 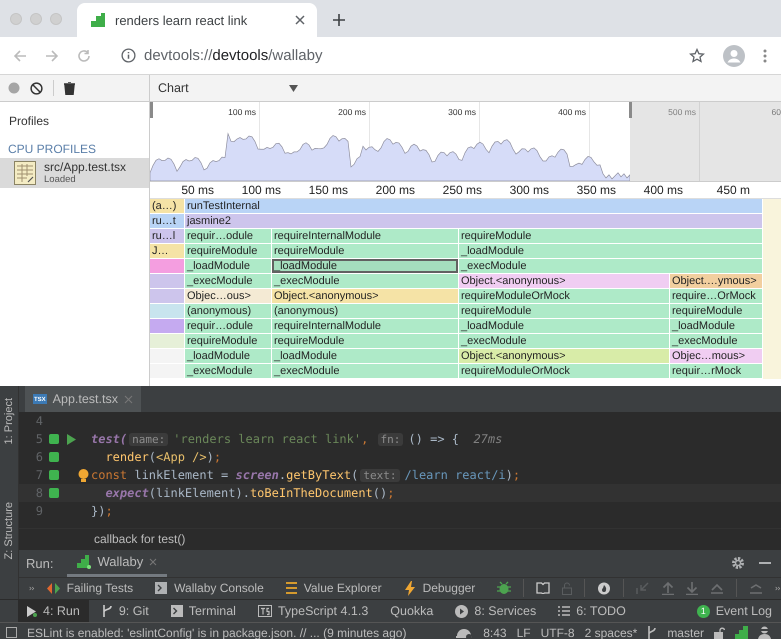 I want to click on unlock-icon, so click(x=719, y=632).